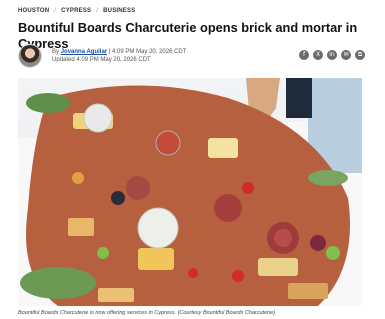 The width and height of the screenshot is (385, 319). What do you see at coordinates (84, 52) in the screenshot?
I see `author-link: Jovanna Aguilar` at bounding box center [84, 52].